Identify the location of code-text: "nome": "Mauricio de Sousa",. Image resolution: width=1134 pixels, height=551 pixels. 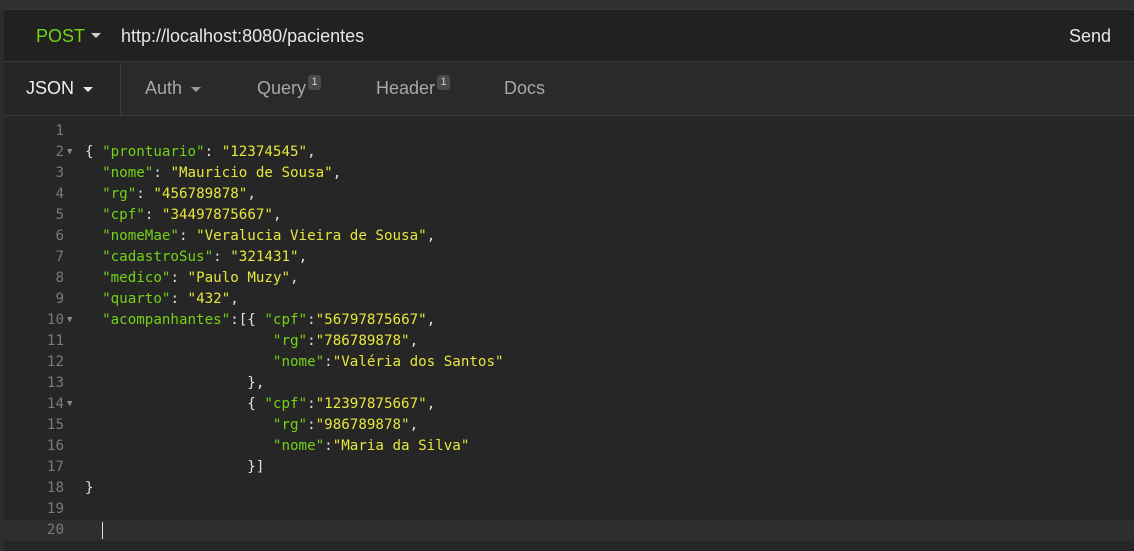
(213, 173).